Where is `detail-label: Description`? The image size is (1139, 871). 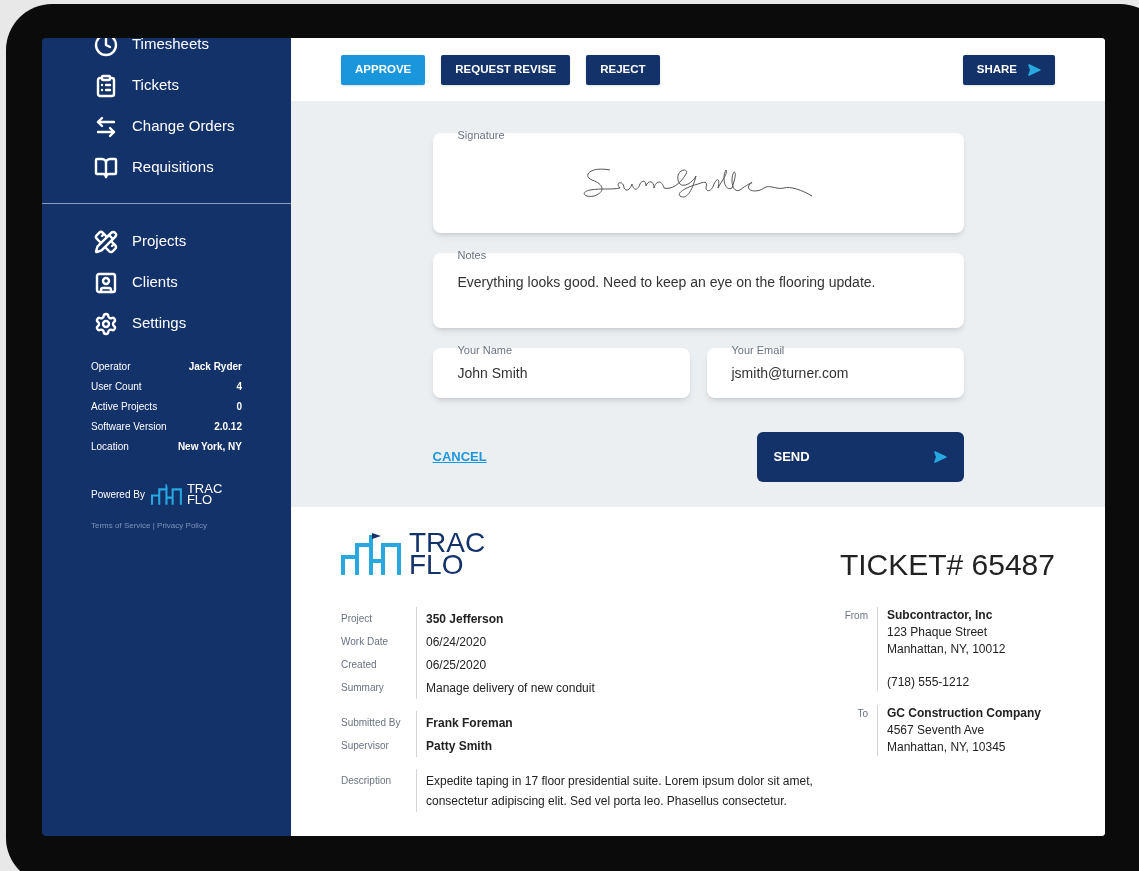 detail-label: Description is located at coordinates (367, 781).